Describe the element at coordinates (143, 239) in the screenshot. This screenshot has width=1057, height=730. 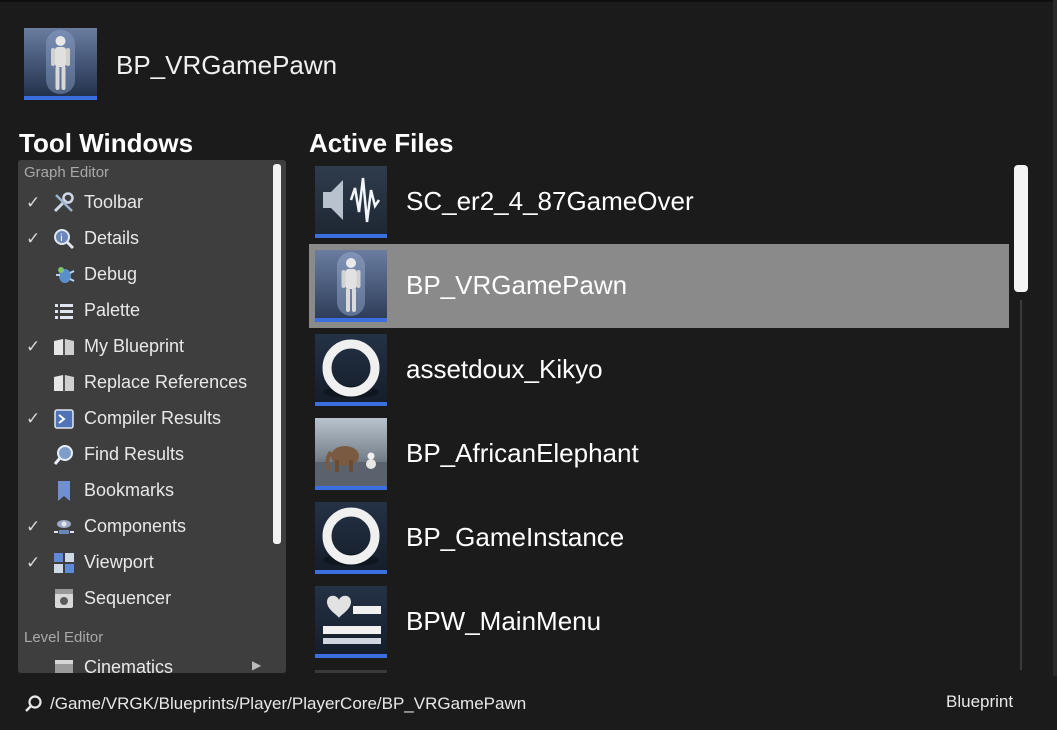
I see `menu-item-details: ✓ i Details` at that location.